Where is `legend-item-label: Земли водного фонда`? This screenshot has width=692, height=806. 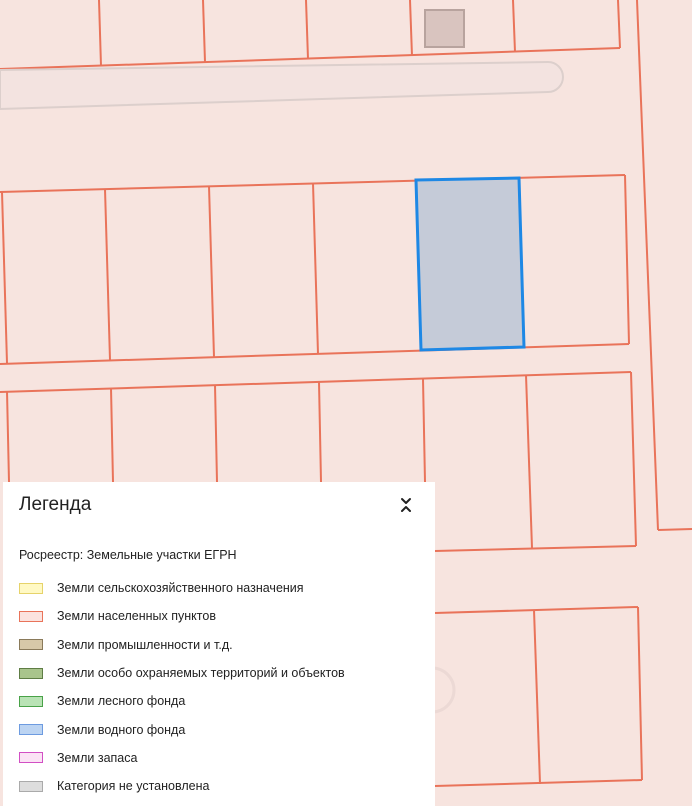 legend-item-label: Земли водного фонда is located at coordinates (121, 729).